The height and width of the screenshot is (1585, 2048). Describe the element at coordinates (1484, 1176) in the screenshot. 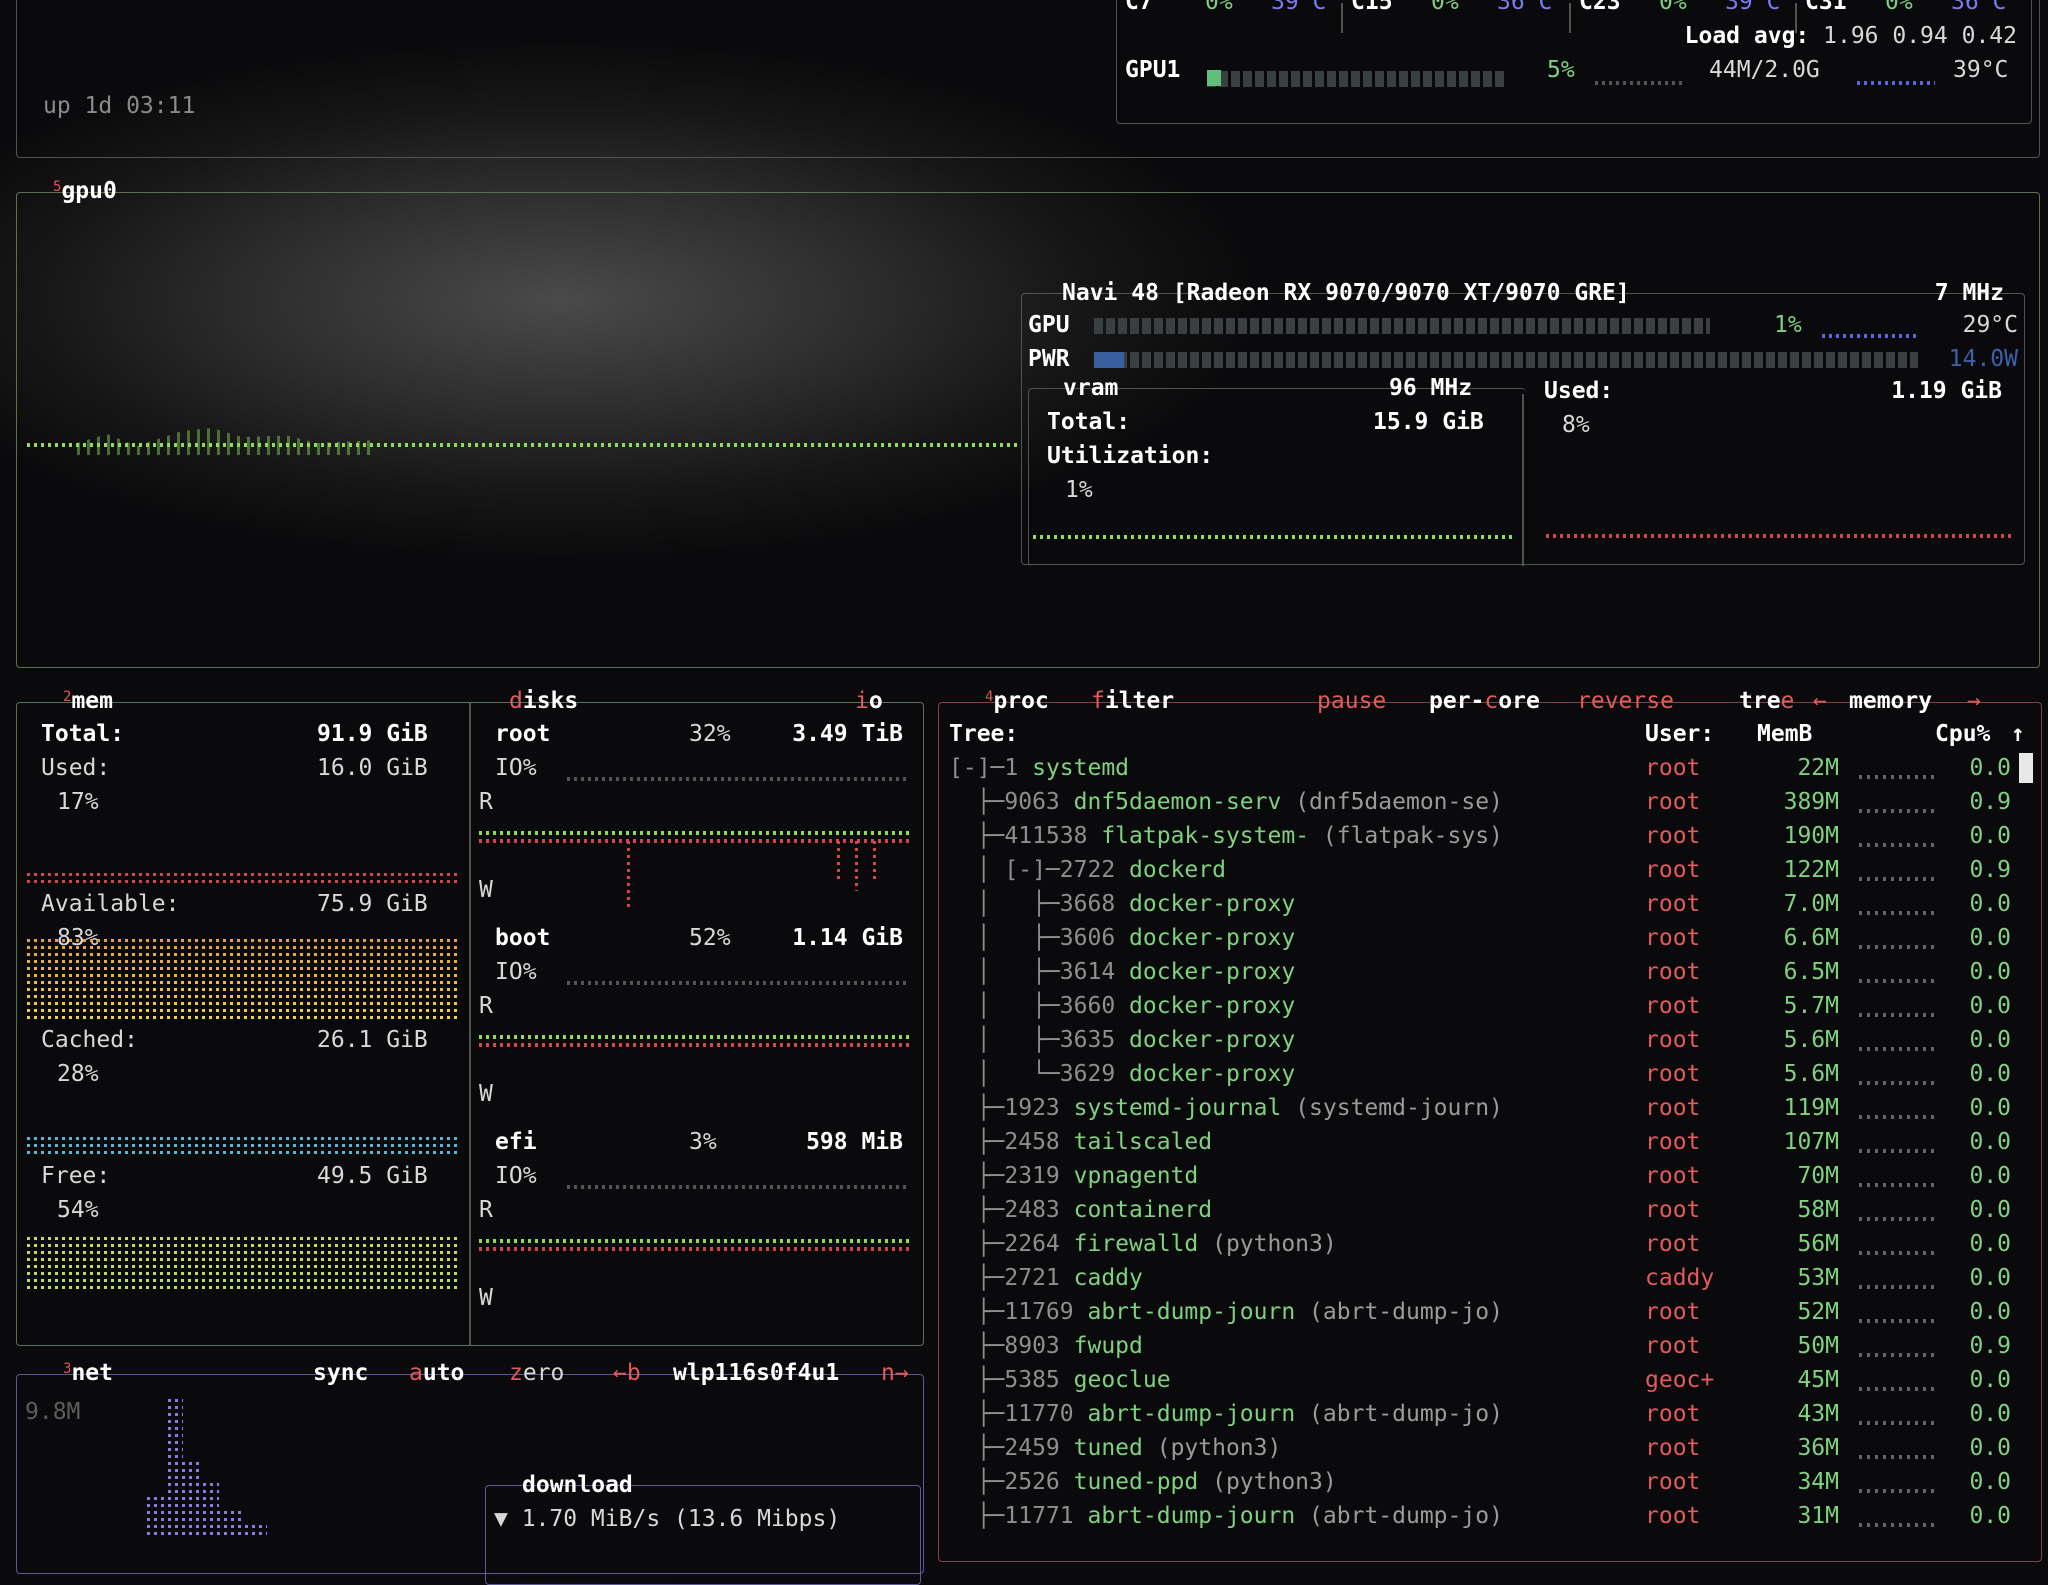

I see `process-row: ├─2319 vpnagentd root 70M 0.0` at that location.